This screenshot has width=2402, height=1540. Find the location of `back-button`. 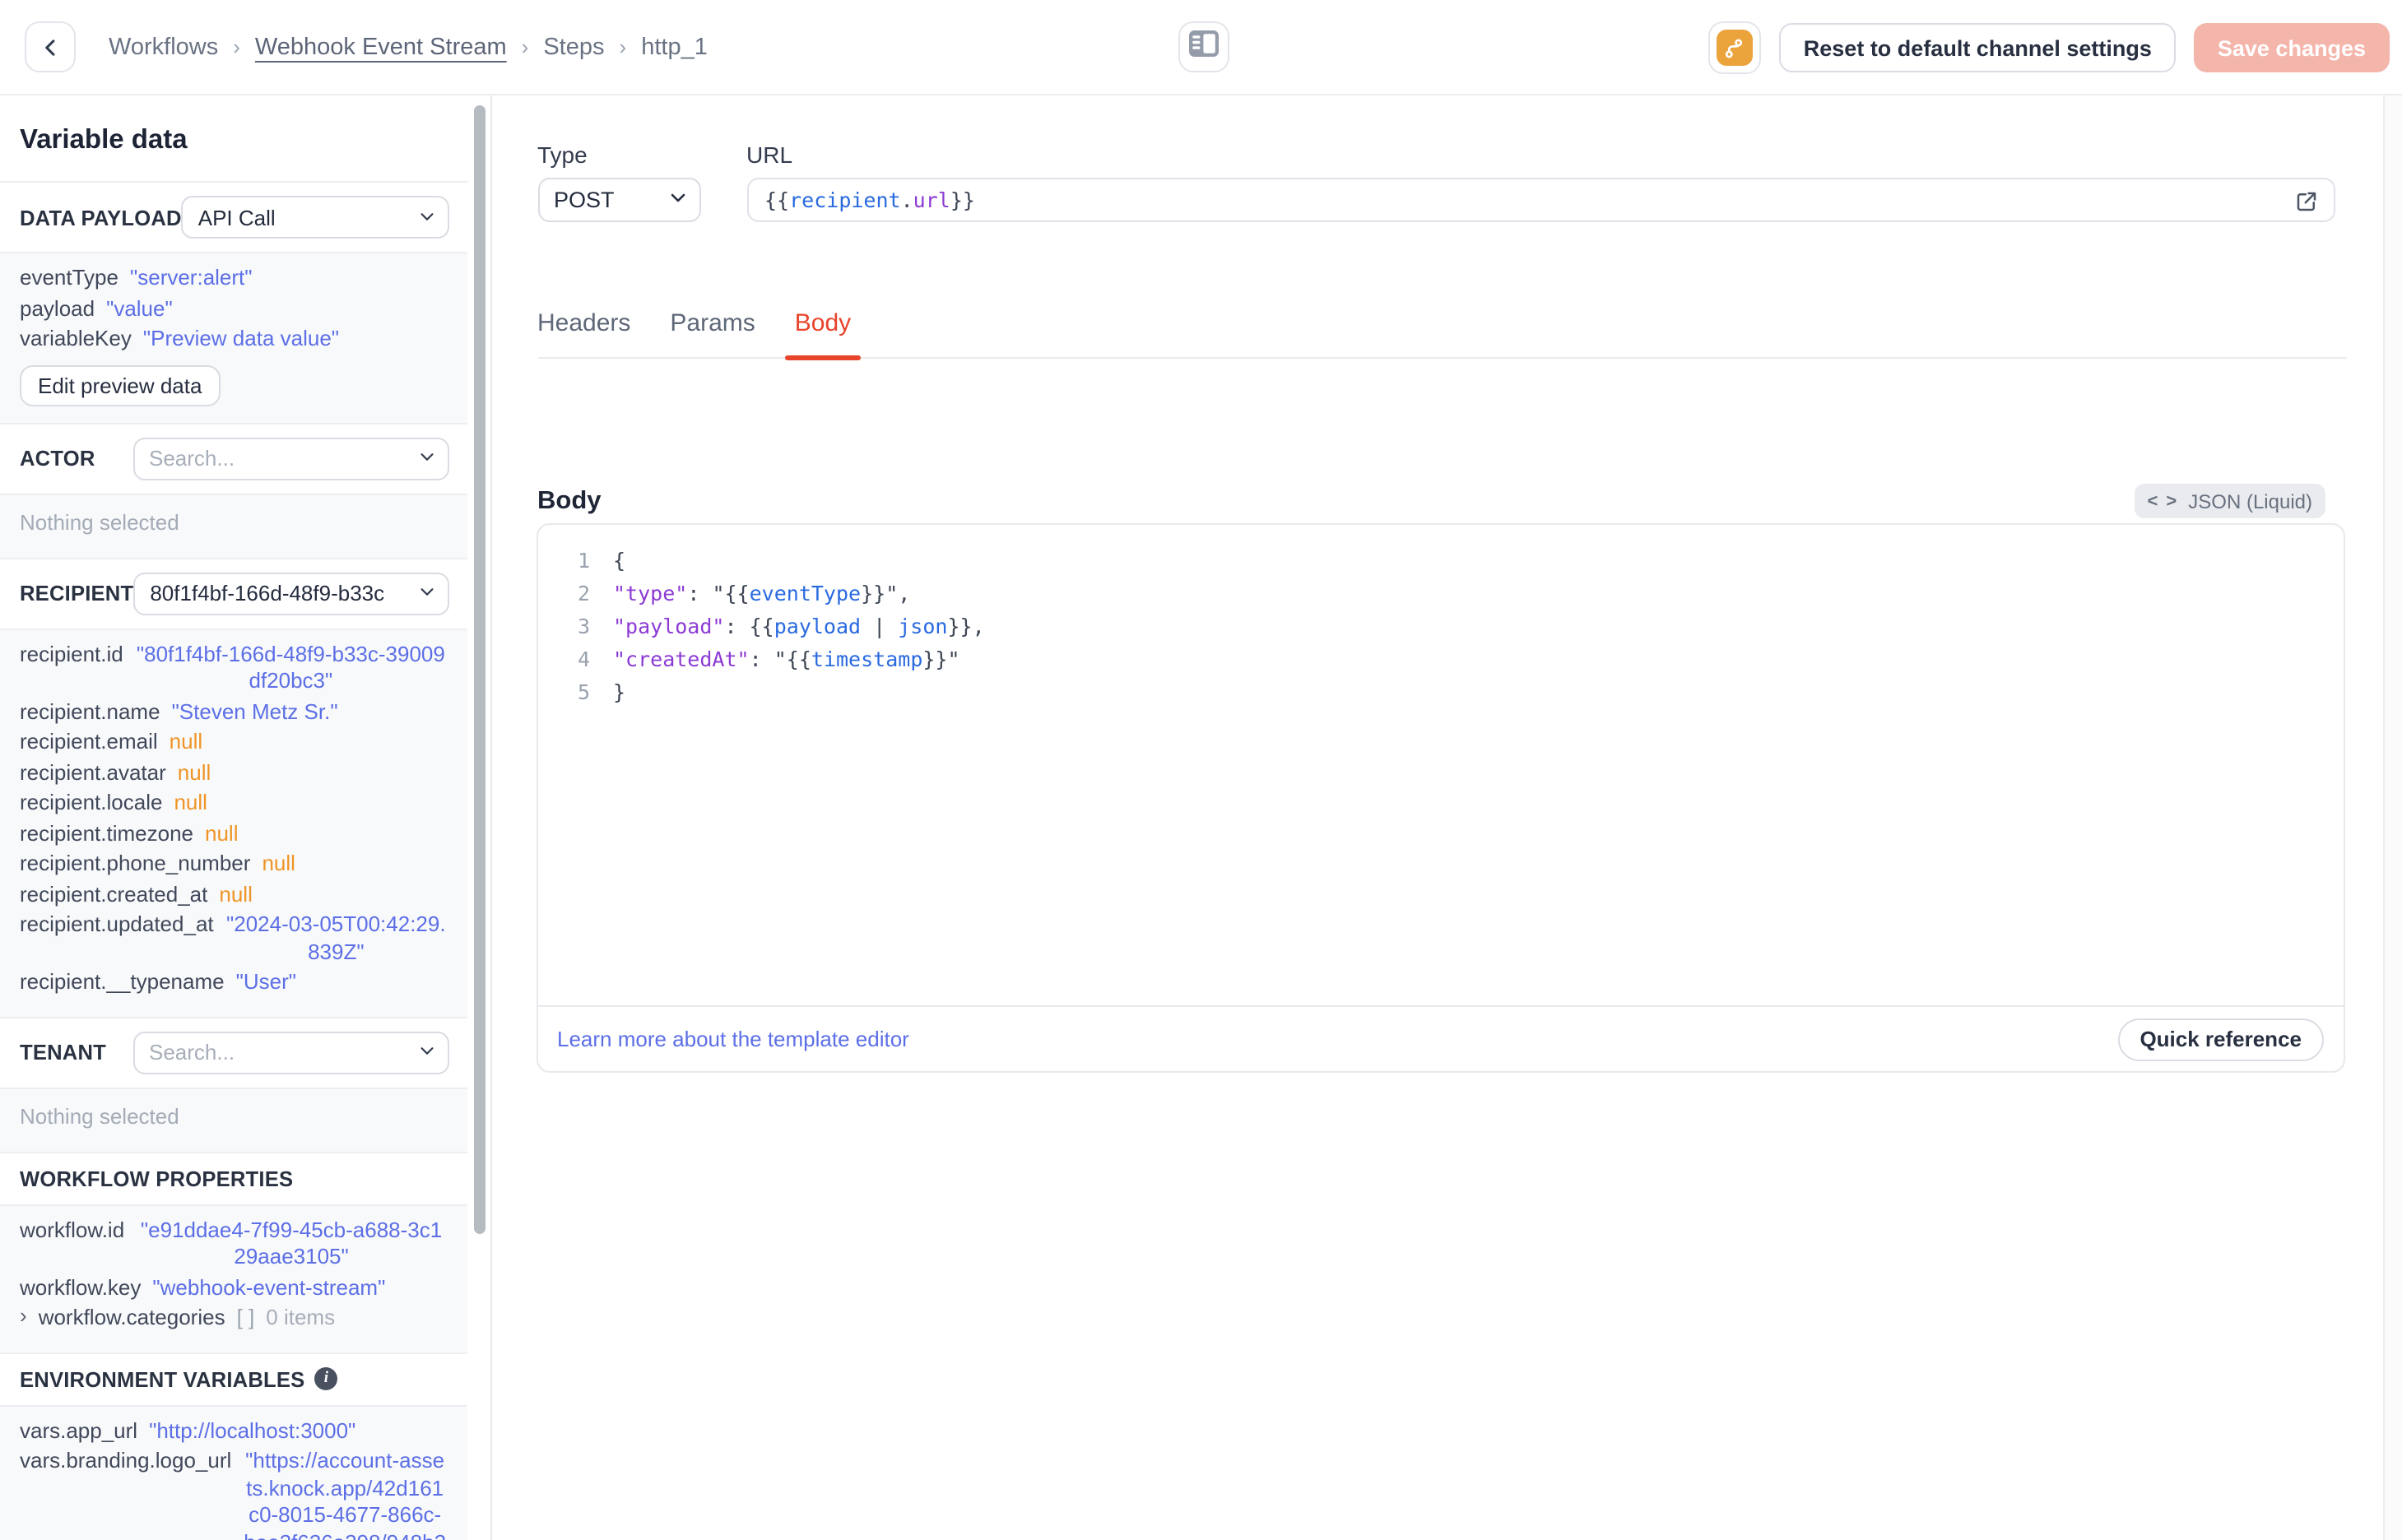

back-button is located at coordinates (50, 46).